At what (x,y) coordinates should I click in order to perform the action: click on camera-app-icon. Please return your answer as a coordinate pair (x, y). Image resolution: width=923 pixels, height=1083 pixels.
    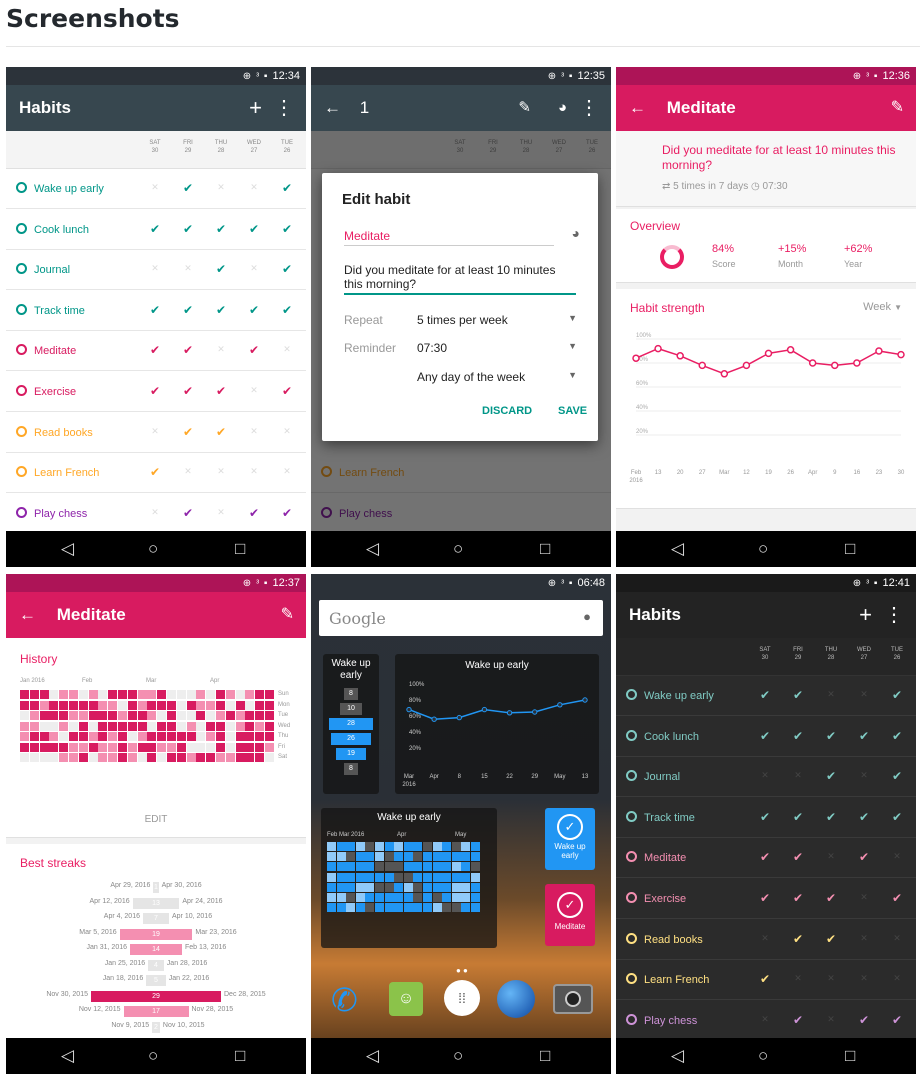
    Looking at the image, I should click on (573, 999).